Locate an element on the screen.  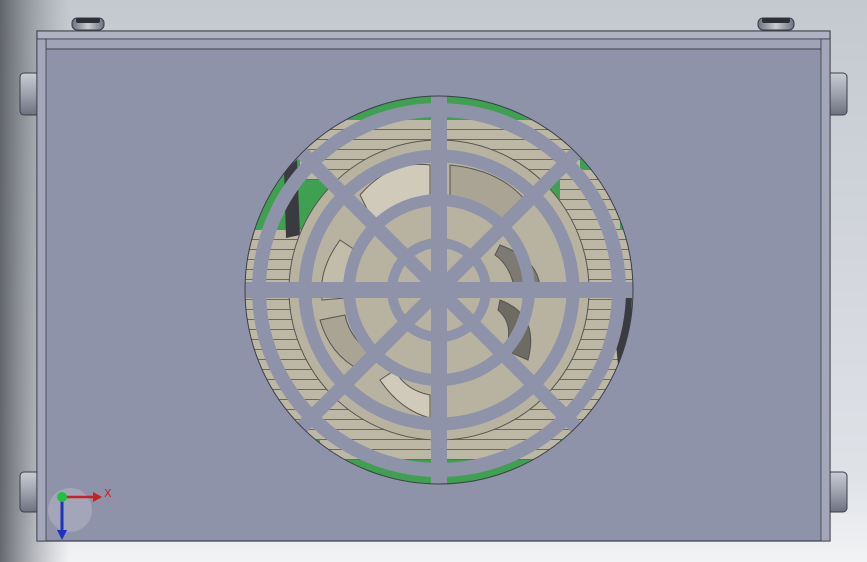
origin-marker is located at coordinates (62, 497).